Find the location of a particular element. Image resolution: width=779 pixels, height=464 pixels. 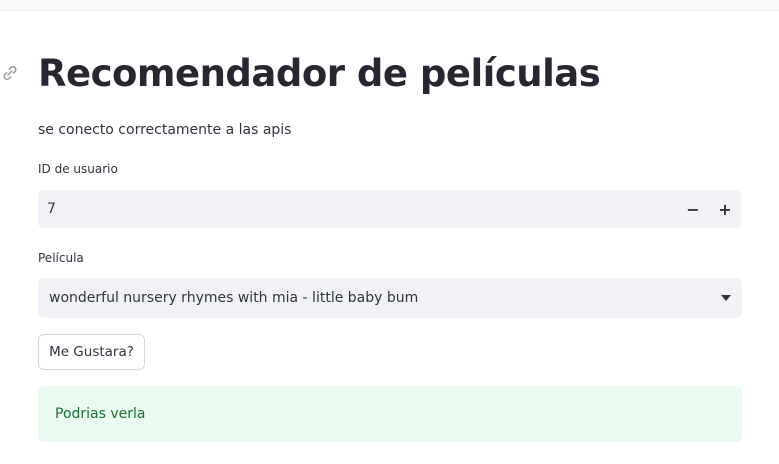

connection-status-text: se conecto correctamente a las apis is located at coordinates (165, 130).